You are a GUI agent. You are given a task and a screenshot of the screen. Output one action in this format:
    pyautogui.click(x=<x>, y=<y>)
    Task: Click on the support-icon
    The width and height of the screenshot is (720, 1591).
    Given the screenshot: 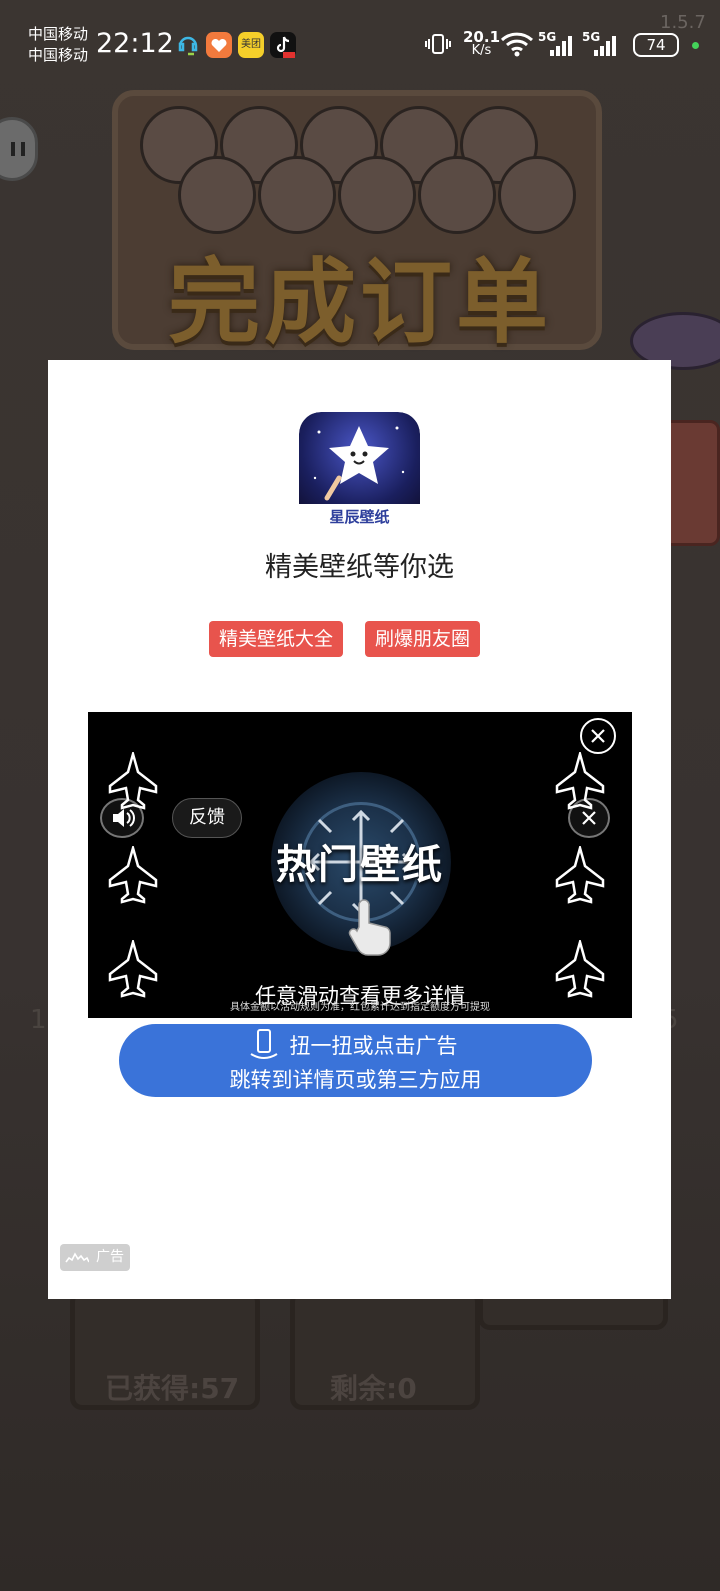 What is the action you would take?
    pyautogui.click(x=188, y=45)
    